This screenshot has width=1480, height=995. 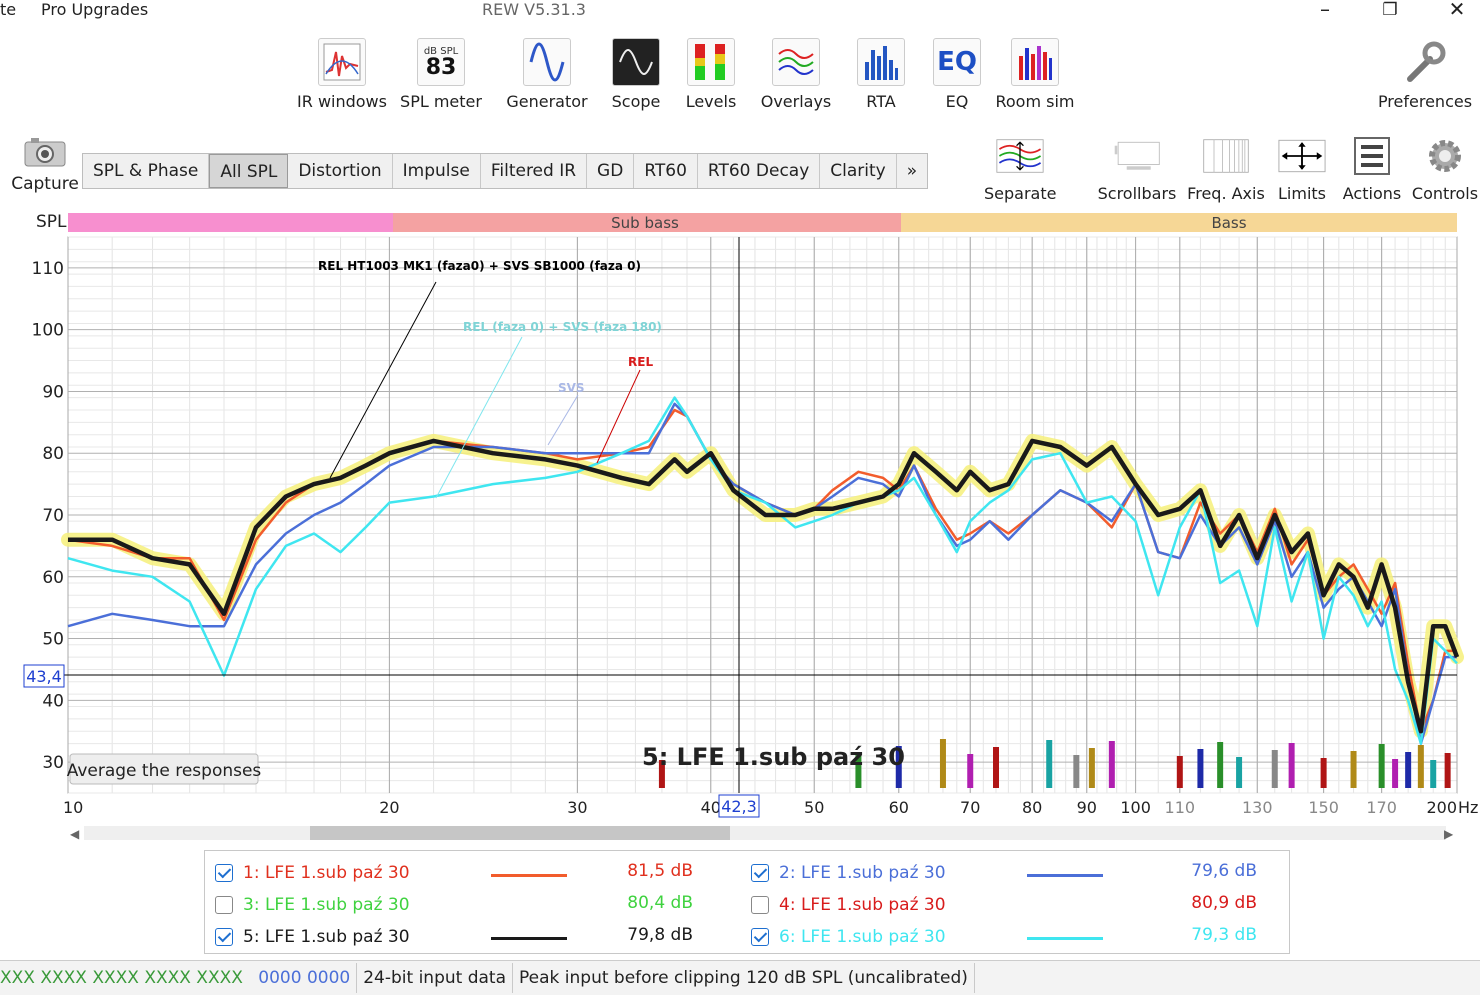 What do you see at coordinates (8, 9) in the screenshot?
I see `menu-item-te: te` at bounding box center [8, 9].